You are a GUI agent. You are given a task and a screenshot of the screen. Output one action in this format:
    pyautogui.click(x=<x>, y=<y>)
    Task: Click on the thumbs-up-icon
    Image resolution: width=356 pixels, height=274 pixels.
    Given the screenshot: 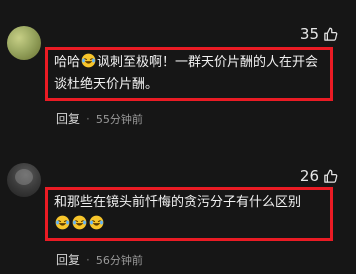 What is the action you would take?
    pyautogui.click(x=330, y=176)
    